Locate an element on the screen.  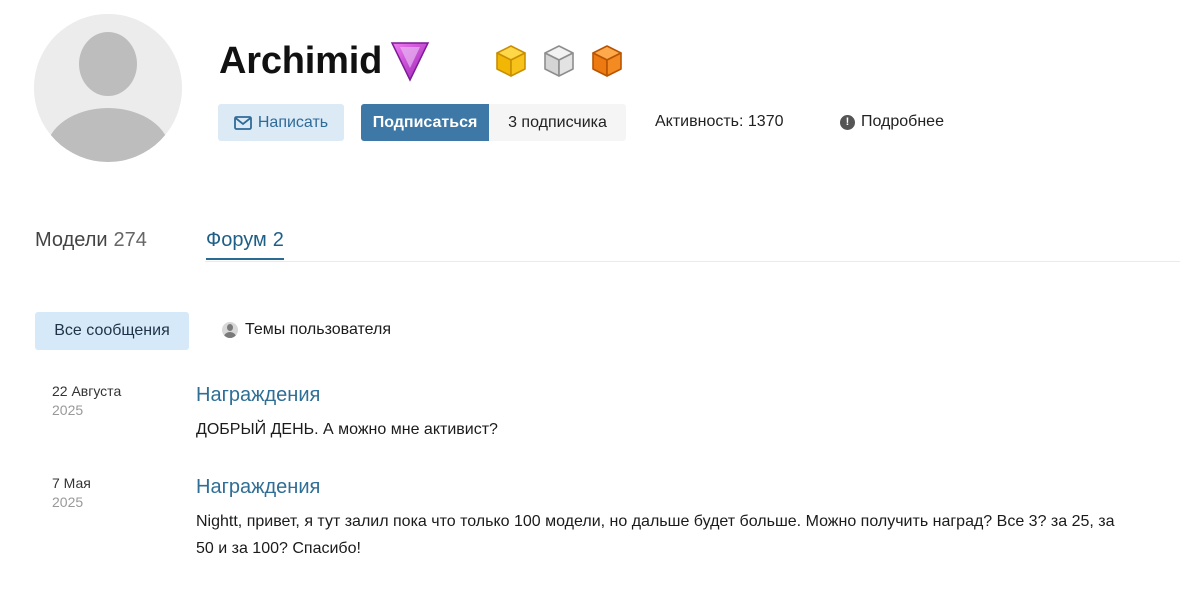
mail-icon is located at coordinates (242, 122).